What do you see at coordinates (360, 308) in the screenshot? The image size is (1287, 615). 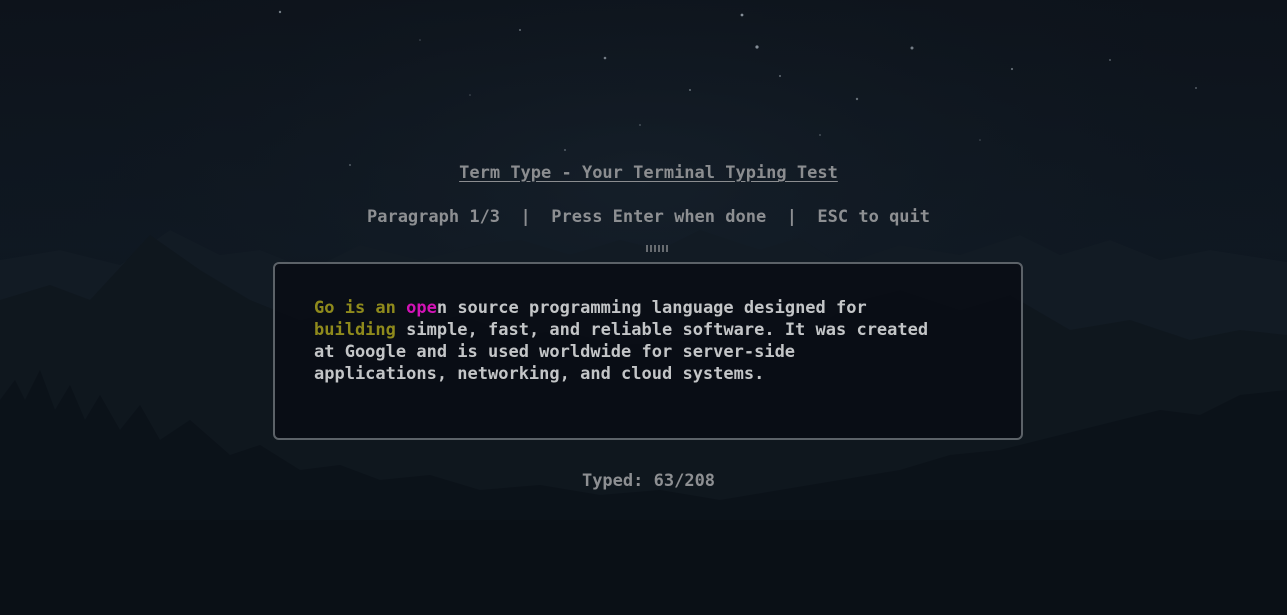 I see `typed-text: Go is an` at bounding box center [360, 308].